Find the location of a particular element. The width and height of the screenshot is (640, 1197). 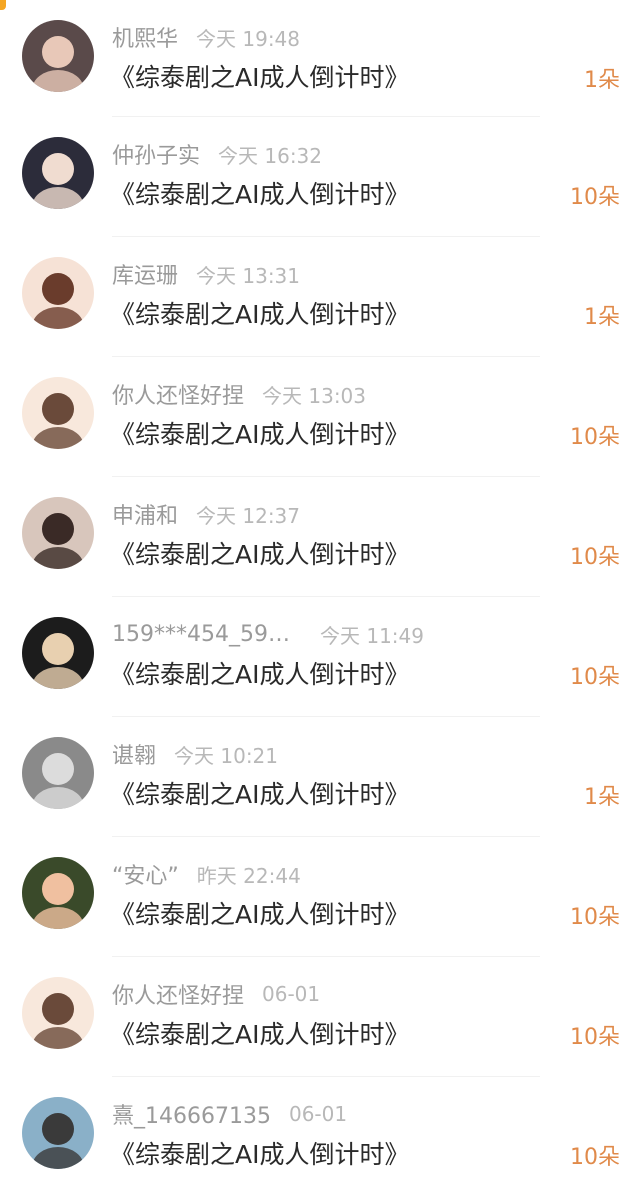

avatar-cartoon-kid is located at coordinates (58, 293).